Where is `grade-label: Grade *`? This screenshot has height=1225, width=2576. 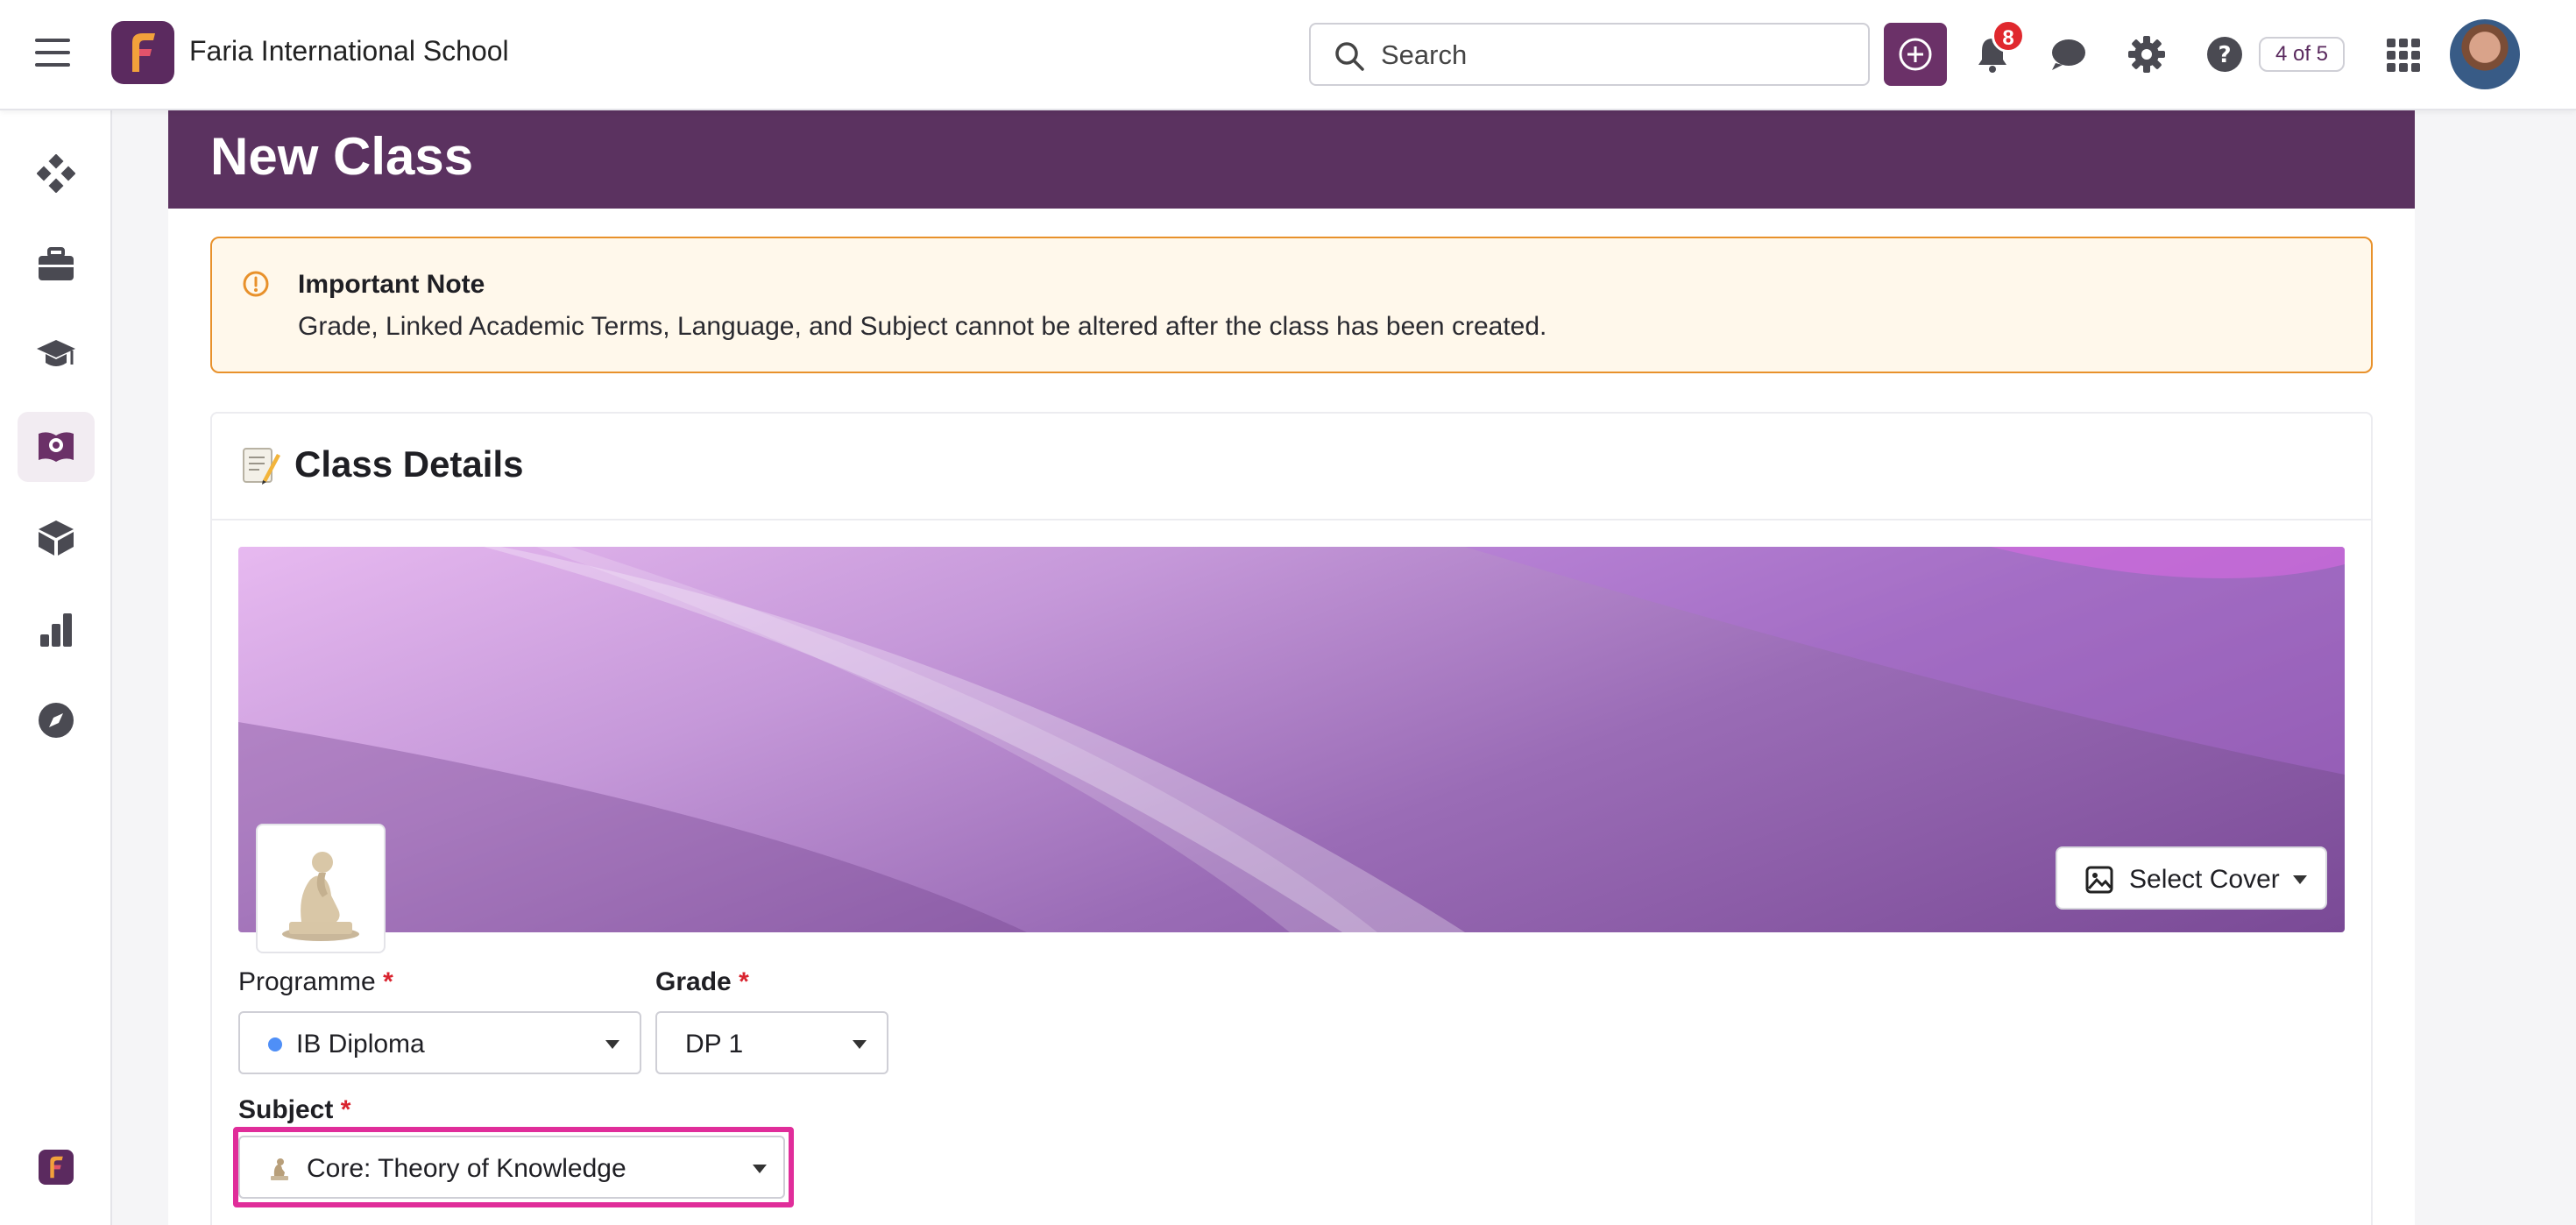 grade-label: Grade * is located at coordinates (702, 981).